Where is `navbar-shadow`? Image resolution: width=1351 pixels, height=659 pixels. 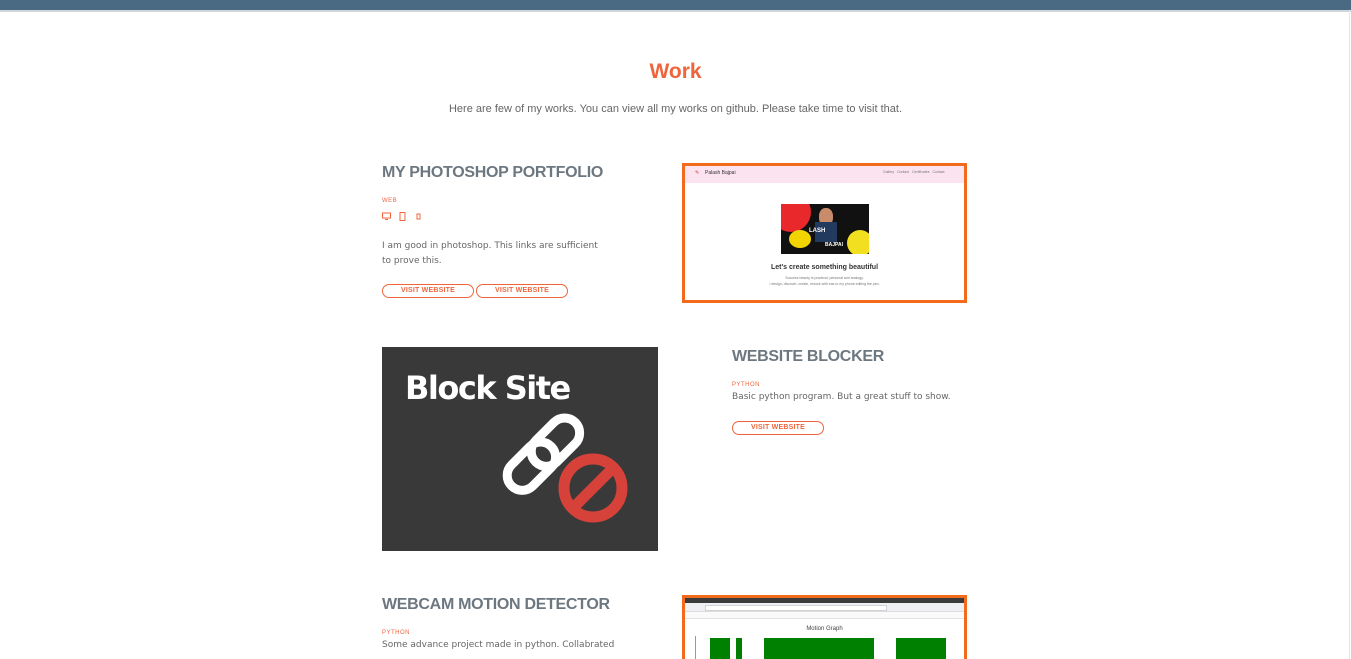
navbar-shadow is located at coordinates (675, 11).